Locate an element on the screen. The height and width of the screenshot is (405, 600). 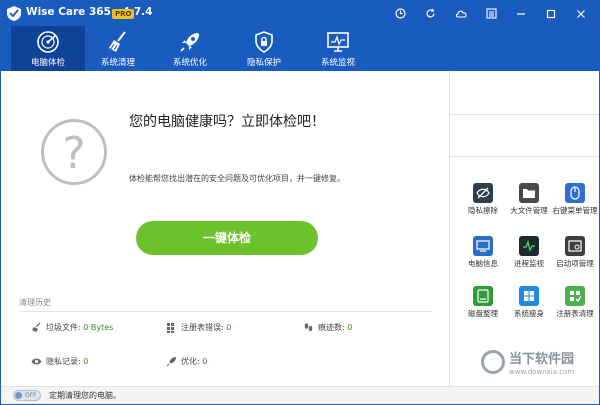
tab-label: 电脑体检 is located at coordinates (47, 63).